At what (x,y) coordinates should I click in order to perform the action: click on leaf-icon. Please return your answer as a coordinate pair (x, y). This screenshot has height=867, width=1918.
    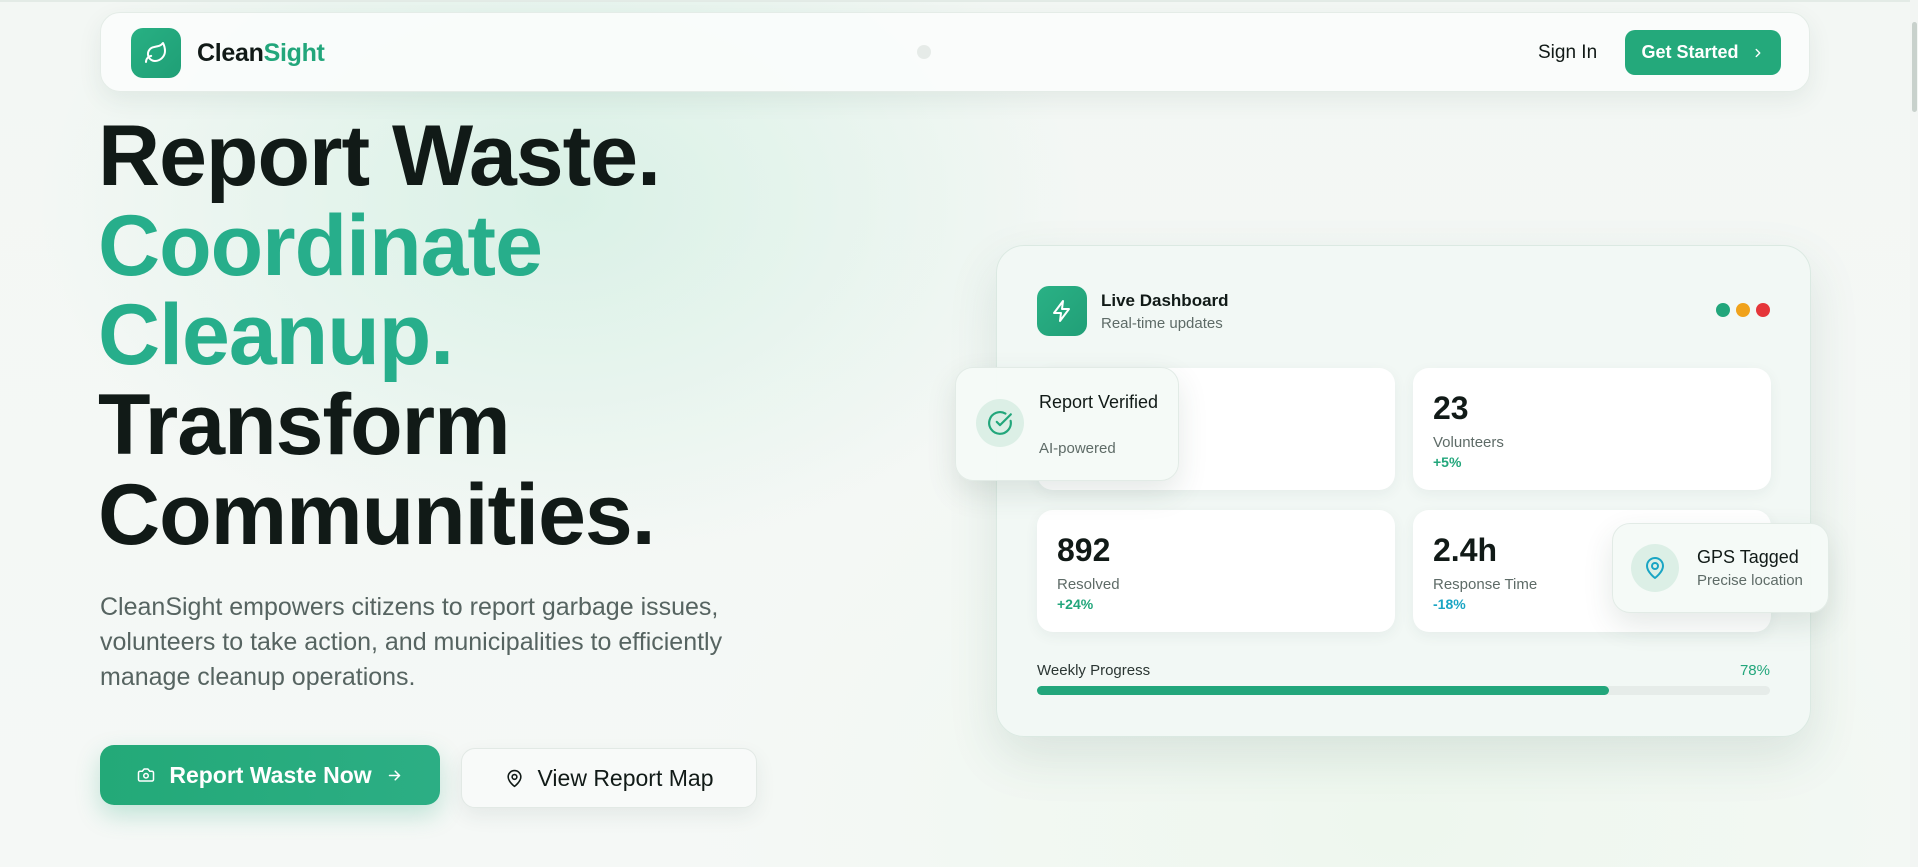
    Looking at the image, I should click on (155, 52).